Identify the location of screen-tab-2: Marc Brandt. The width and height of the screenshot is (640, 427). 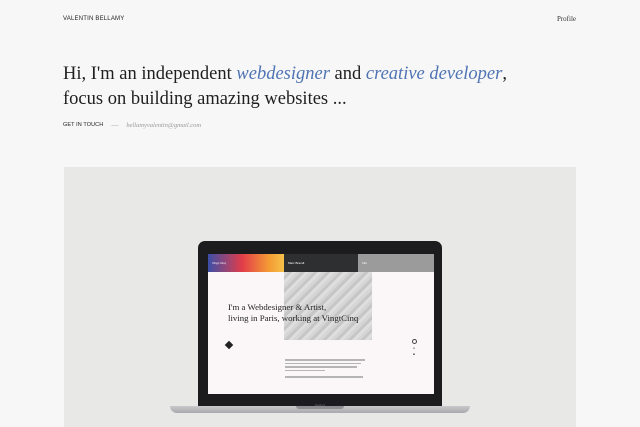
(321, 263).